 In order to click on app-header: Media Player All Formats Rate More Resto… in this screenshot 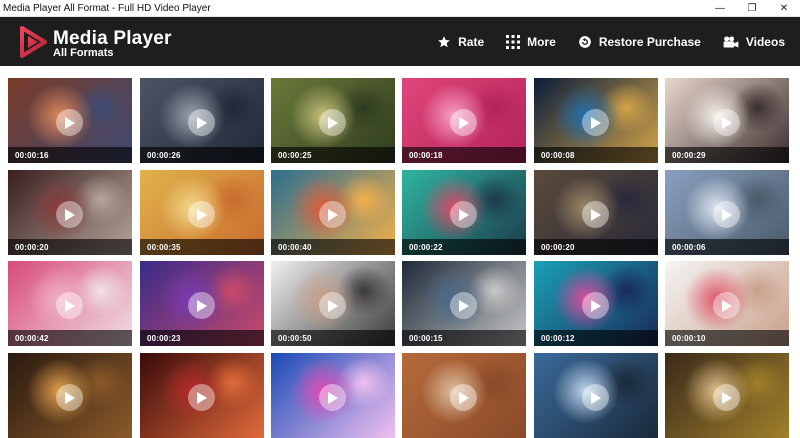, I will do `click(400, 41)`.